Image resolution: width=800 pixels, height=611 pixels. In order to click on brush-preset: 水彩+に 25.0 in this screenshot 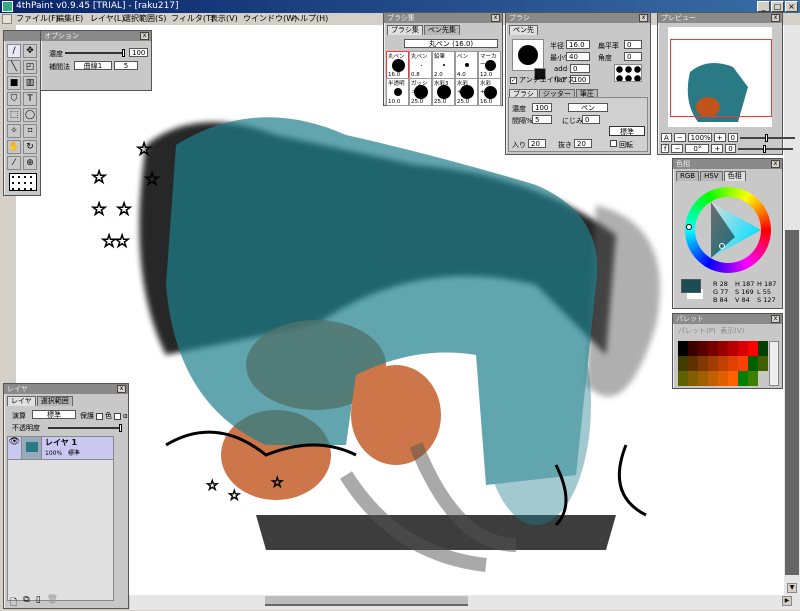, I will do `click(466, 92)`.